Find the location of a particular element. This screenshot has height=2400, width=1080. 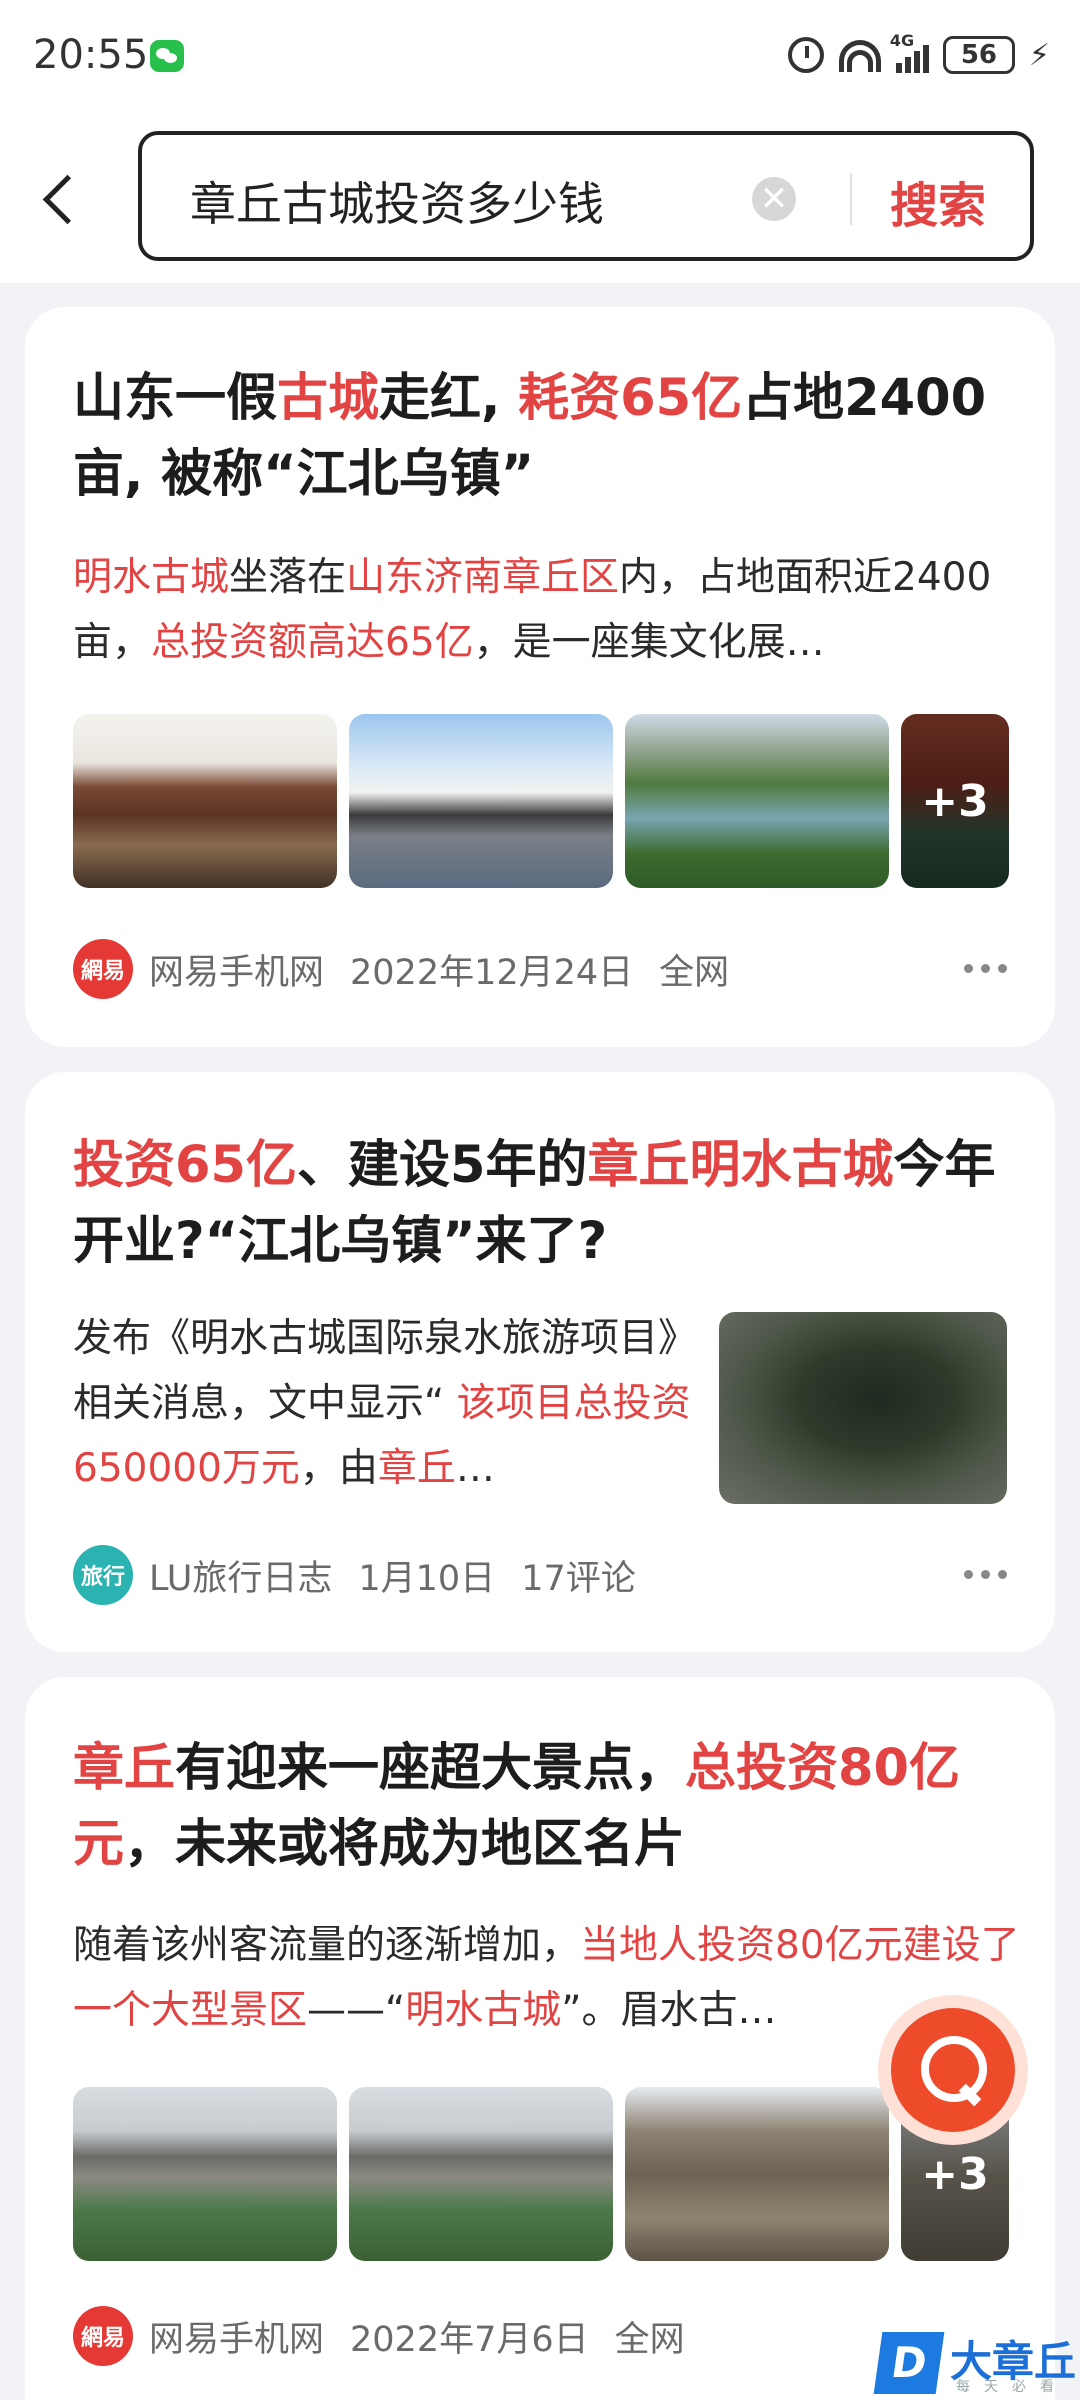

comment-count: 17评论 is located at coordinates (578, 1578).